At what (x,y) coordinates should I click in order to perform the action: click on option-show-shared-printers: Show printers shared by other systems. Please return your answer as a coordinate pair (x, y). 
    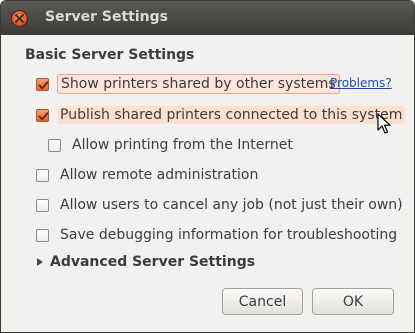
    Looking at the image, I should click on (188, 84).